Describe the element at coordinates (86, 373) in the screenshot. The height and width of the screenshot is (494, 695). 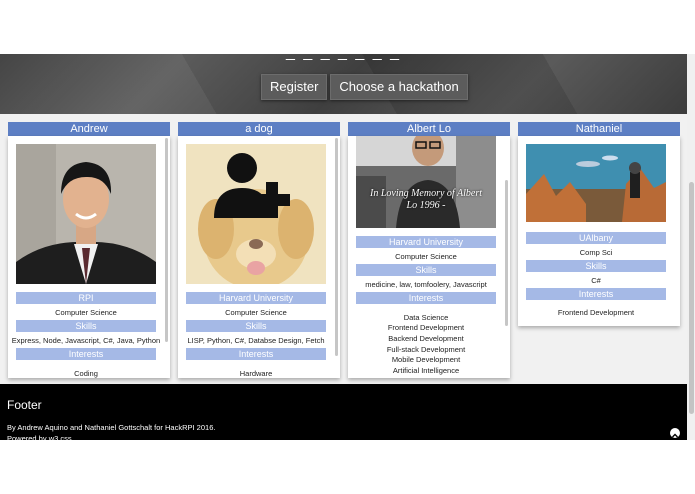
I see `interest-item: Coding` at that location.